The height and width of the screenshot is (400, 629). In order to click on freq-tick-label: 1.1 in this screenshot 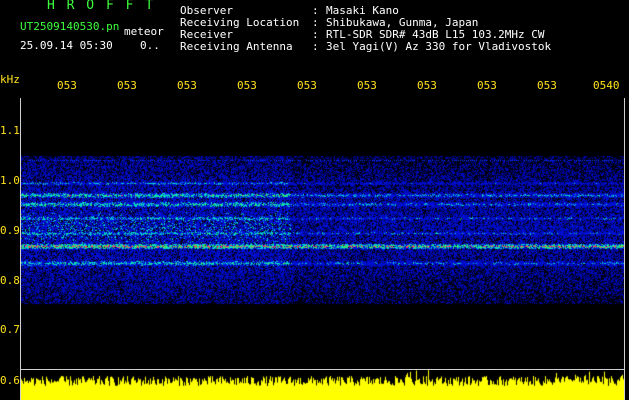, I will do `click(10, 130)`.